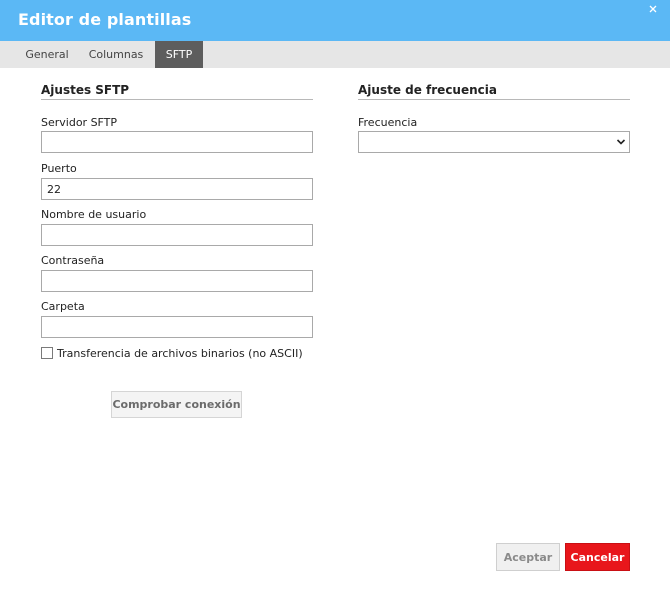  Describe the element at coordinates (177, 99) in the screenshot. I see `sftp-section-divider` at that location.